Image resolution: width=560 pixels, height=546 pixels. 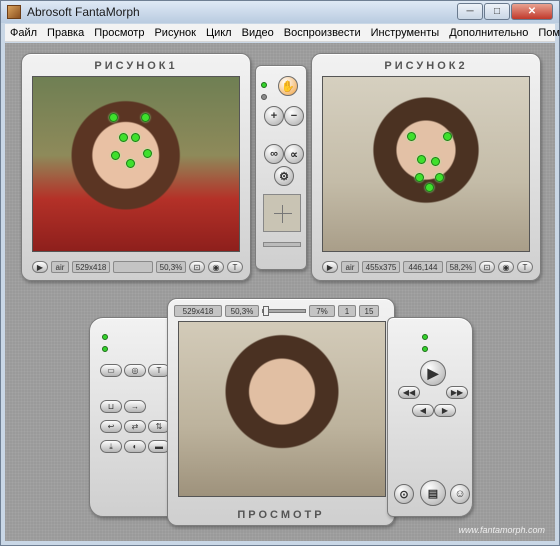 What do you see at coordinates (322, 33) in the screenshot?
I see `menu-play: Воспроизвести` at bounding box center [322, 33].